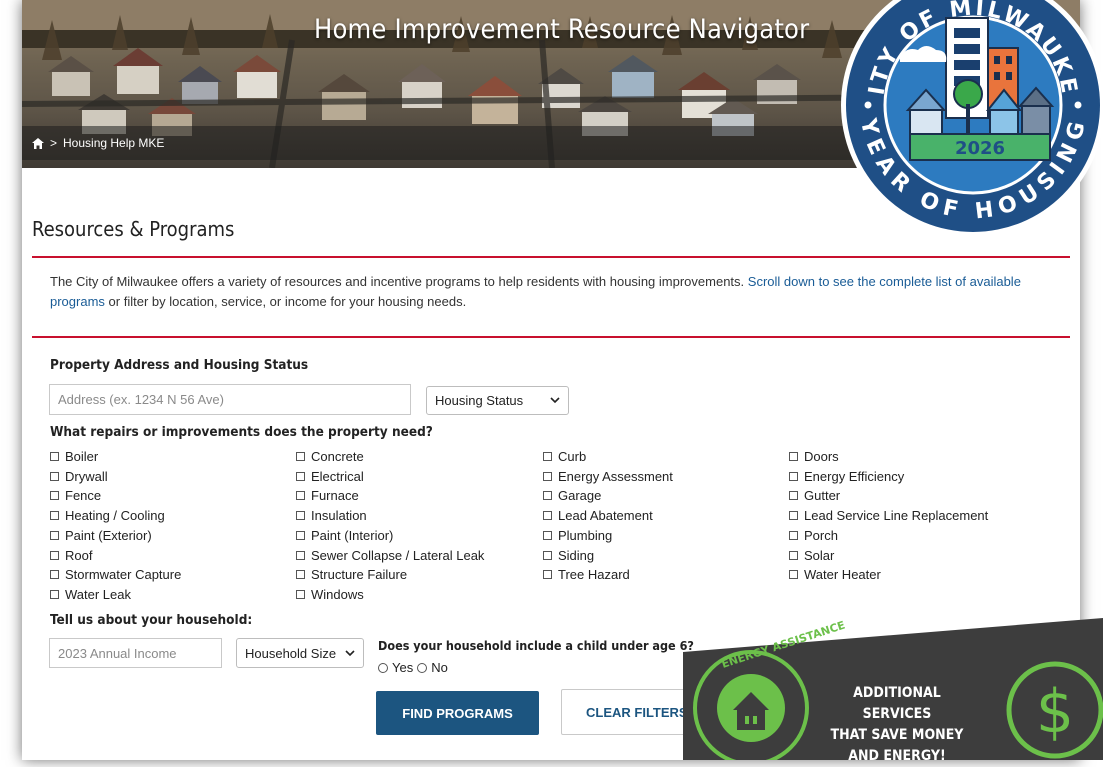 The image size is (1103, 767). Describe the element at coordinates (86, 476) in the screenshot. I see `repair-label: Drywall` at that location.